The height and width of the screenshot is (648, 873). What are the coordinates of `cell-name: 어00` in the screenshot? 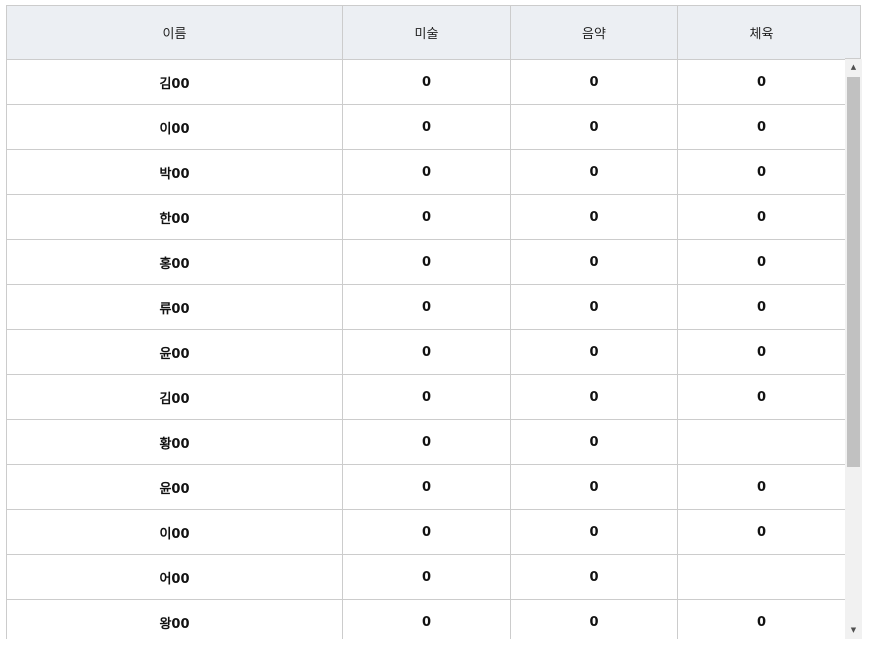 It's located at (174, 577).